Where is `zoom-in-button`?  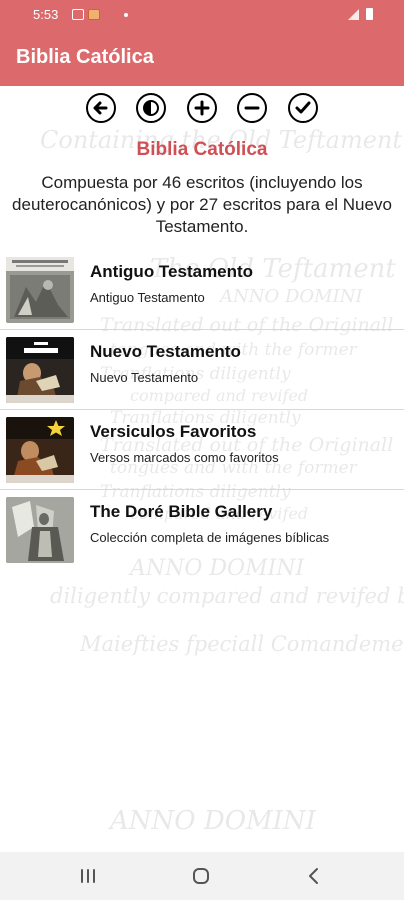 zoom-in-button is located at coordinates (202, 108).